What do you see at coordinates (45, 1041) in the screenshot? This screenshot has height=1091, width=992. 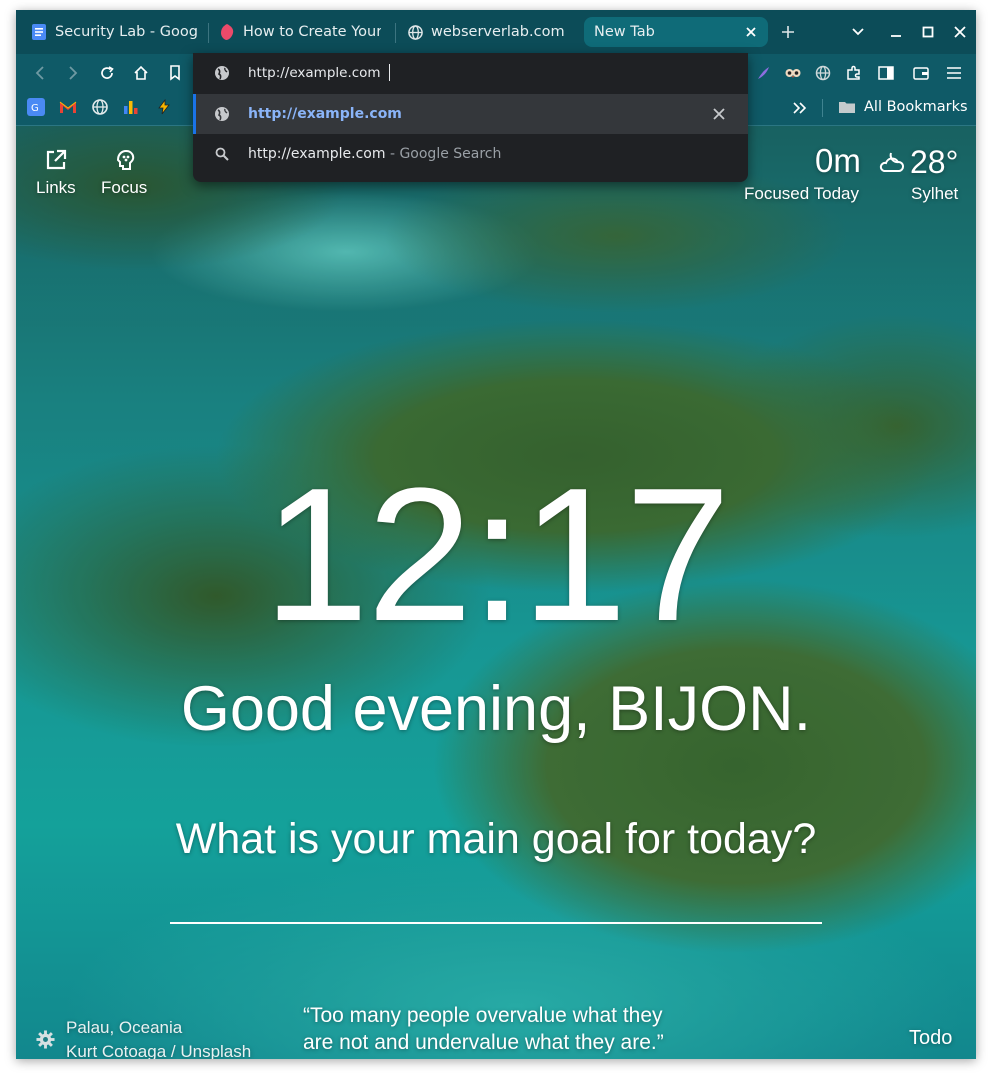 I see `settings-gear-icon` at bounding box center [45, 1041].